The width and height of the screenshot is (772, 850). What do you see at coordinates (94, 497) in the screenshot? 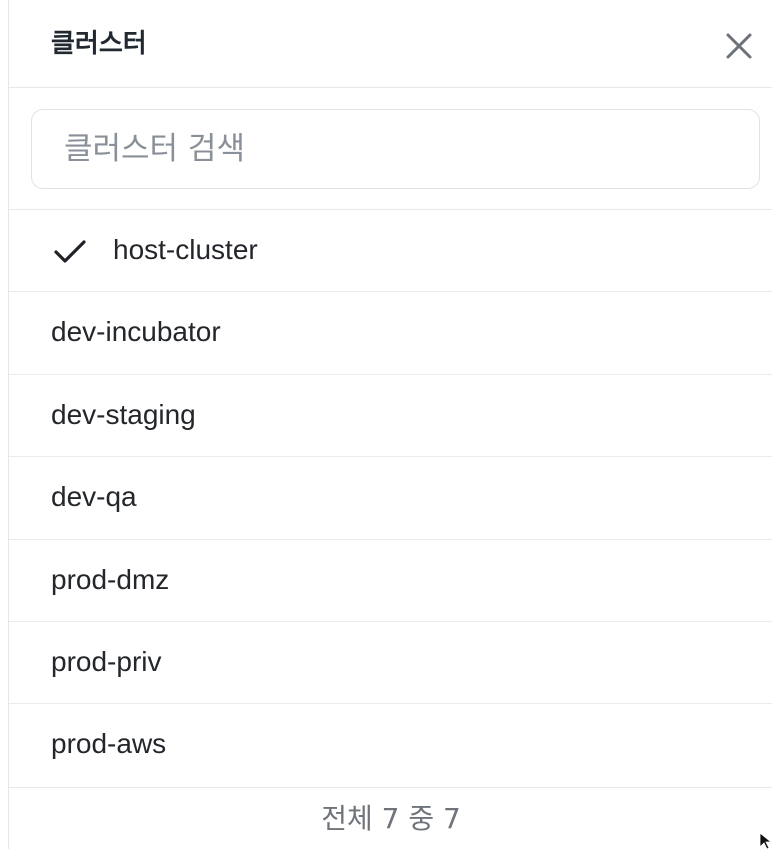
I see `cluster-item-label: dev-qa` at bounding box center [94, 497].